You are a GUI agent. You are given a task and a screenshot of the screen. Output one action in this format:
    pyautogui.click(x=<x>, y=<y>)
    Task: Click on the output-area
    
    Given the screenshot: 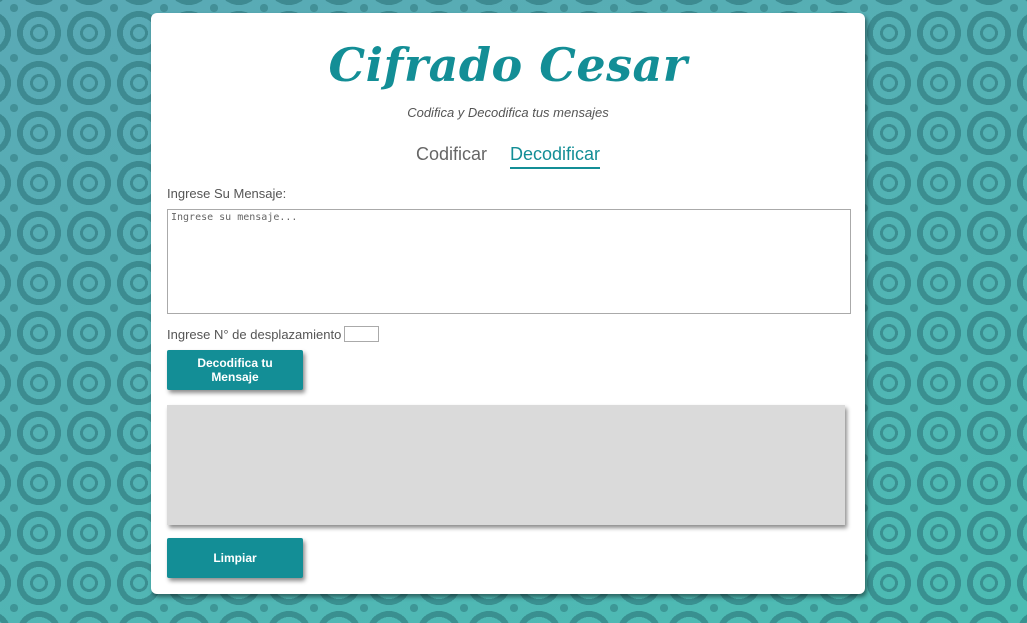 What is the action you would take?
    pyautogui.click(x=506, y=465)
    